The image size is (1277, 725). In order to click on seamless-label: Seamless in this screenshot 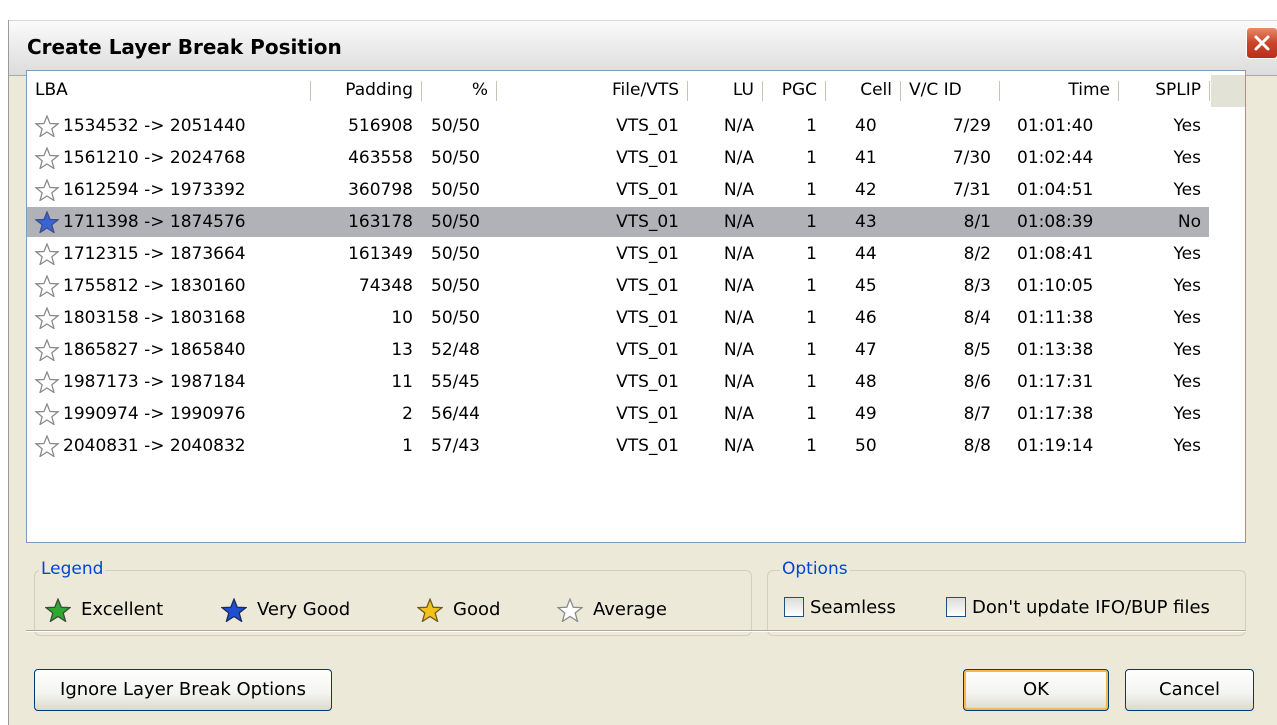, I will do `click(853, 608)`.